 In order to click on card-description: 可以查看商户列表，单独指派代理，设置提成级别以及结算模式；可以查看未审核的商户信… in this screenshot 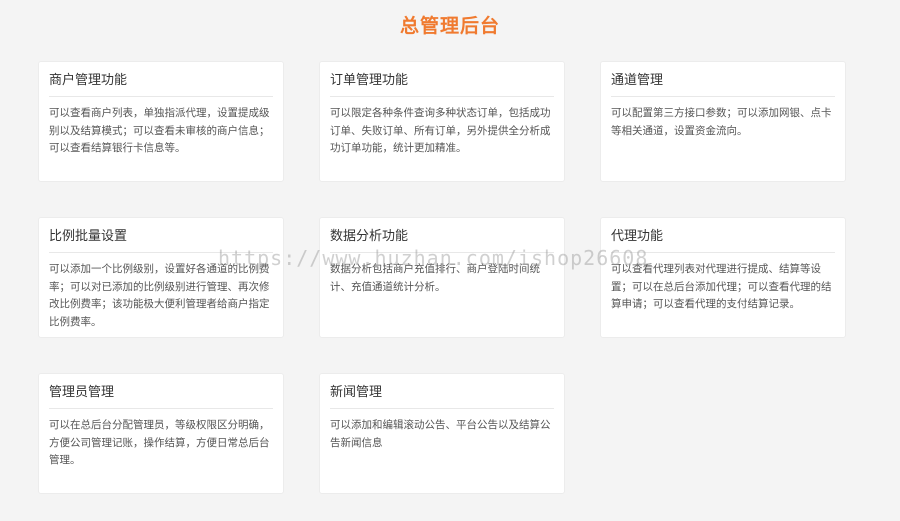, I will do `click(159, 130)`.